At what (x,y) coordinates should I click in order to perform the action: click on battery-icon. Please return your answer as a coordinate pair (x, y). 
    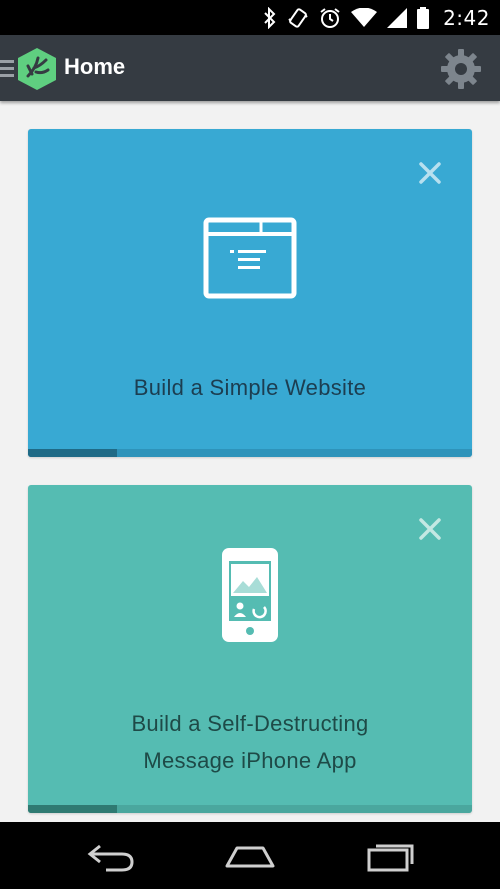
    Looking at the image, I should click on (423, 17).